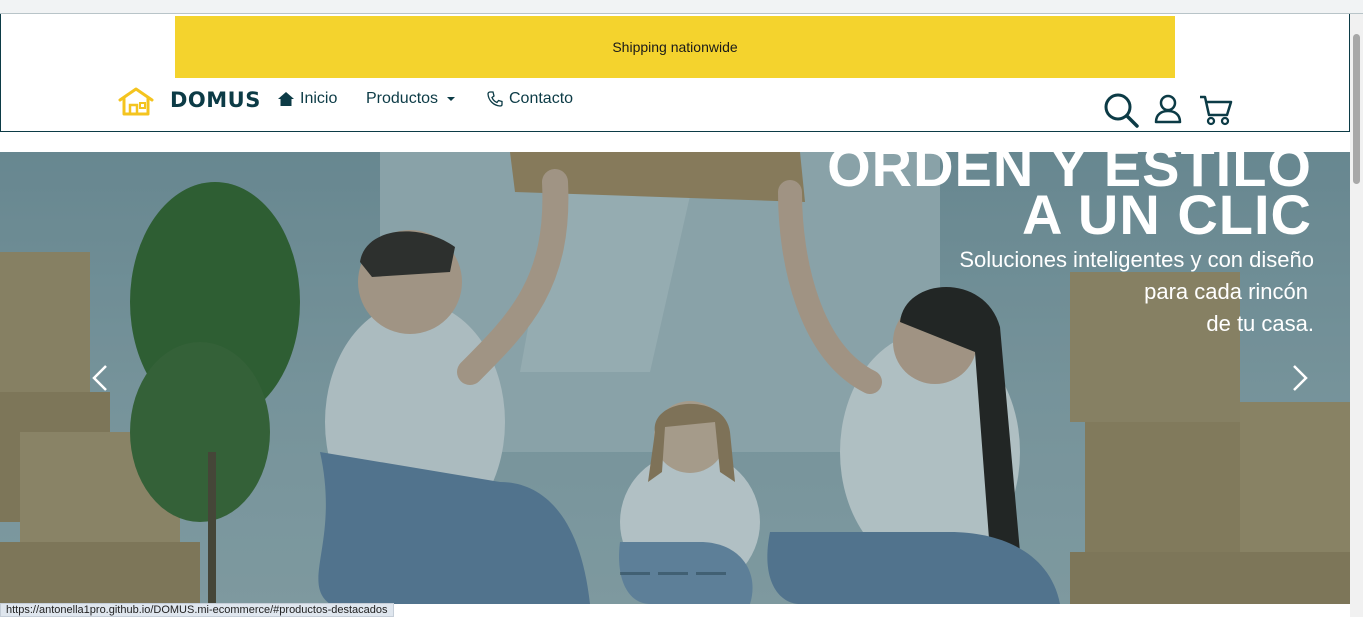 Image resolution: width=1363 pixels, height=617 pixels. I want to click on promo-text: Shipping nationwide, so click(675, 47).